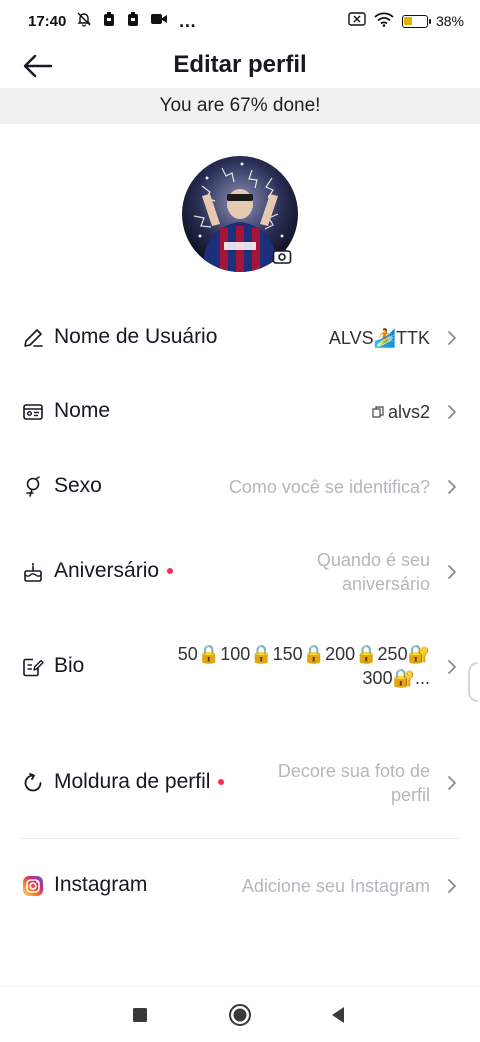 The image size is (480, 1042). What do you see at coordinates (240, 338) in the screenshot?
I see `row-username: Nome de Usuário ALVS🏄TTK` at bounding box center [240, 338].